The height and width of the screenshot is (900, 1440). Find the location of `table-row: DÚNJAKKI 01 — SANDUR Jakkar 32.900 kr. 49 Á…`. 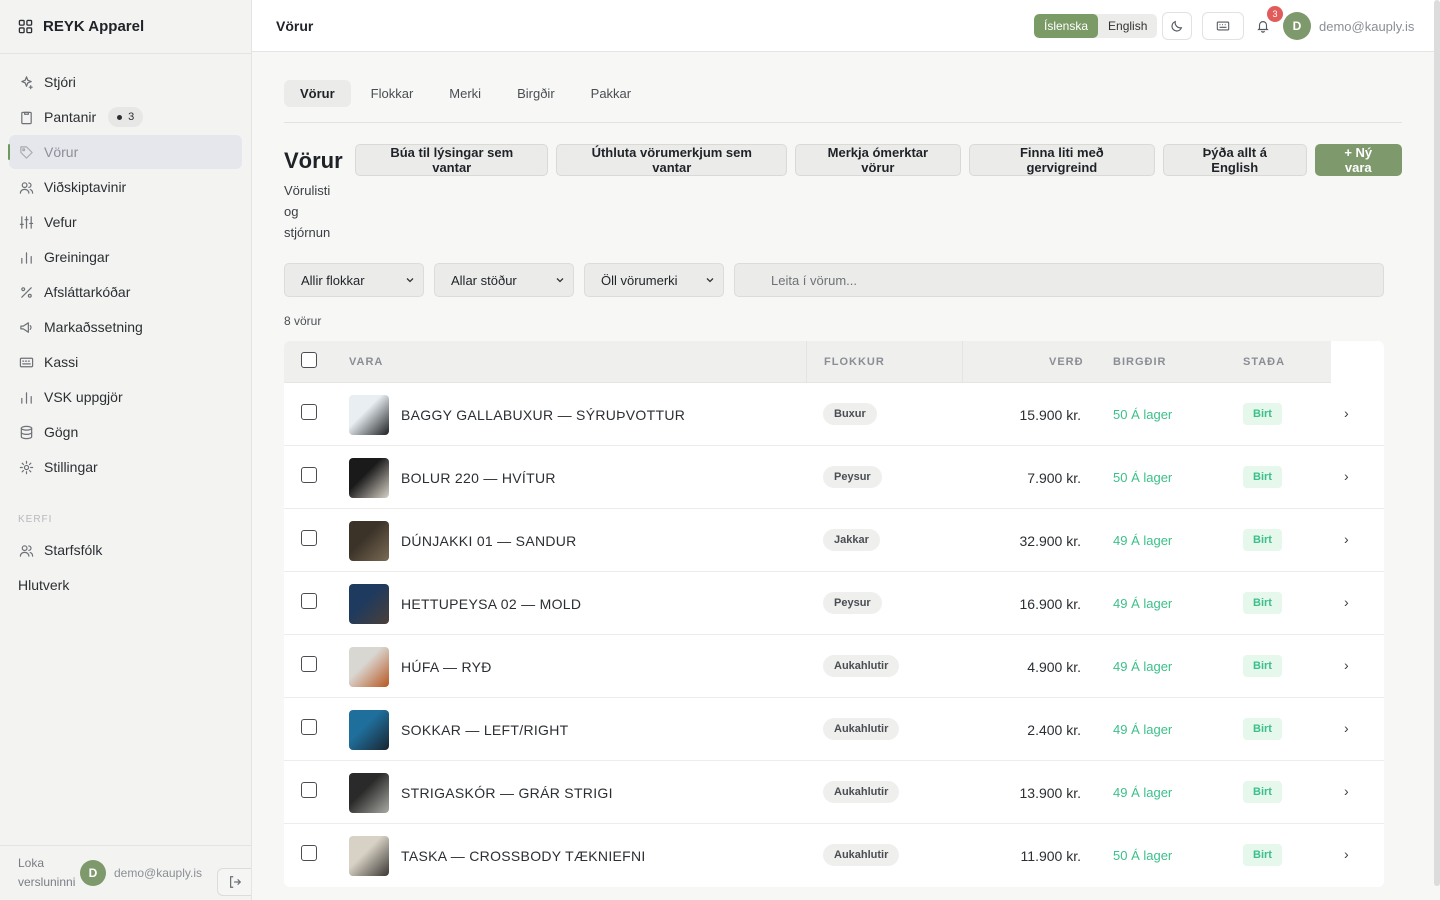

table-row: DÚNJAKKI 01 — SANDUR Jakkar 32.900 kr. 49 Á… is located at coordinates (834, 540).